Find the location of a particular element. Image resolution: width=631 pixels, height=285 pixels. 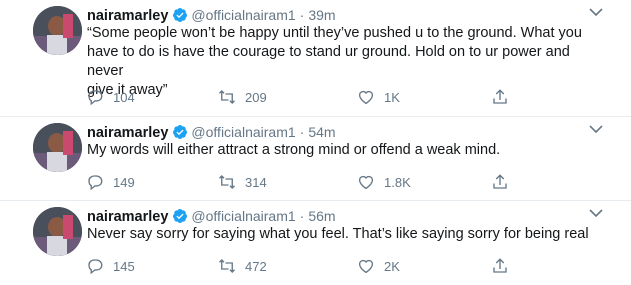

tweet-header: nairamarley @officialnairam1 · 54m is located at coordinates (339, 132).